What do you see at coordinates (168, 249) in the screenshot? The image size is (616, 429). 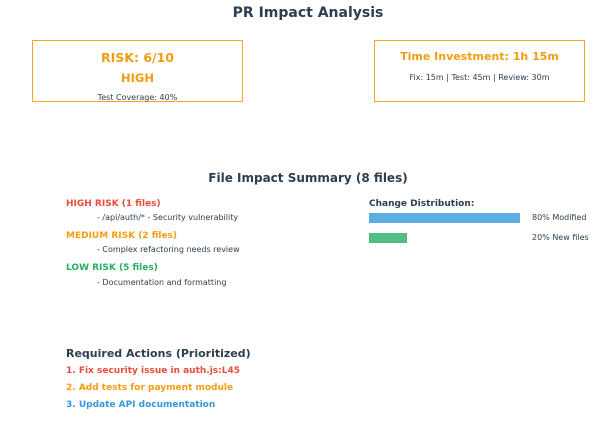 I see `medium-risk-description: - Complex refactoring needs review` at bounding box center [168, 249].